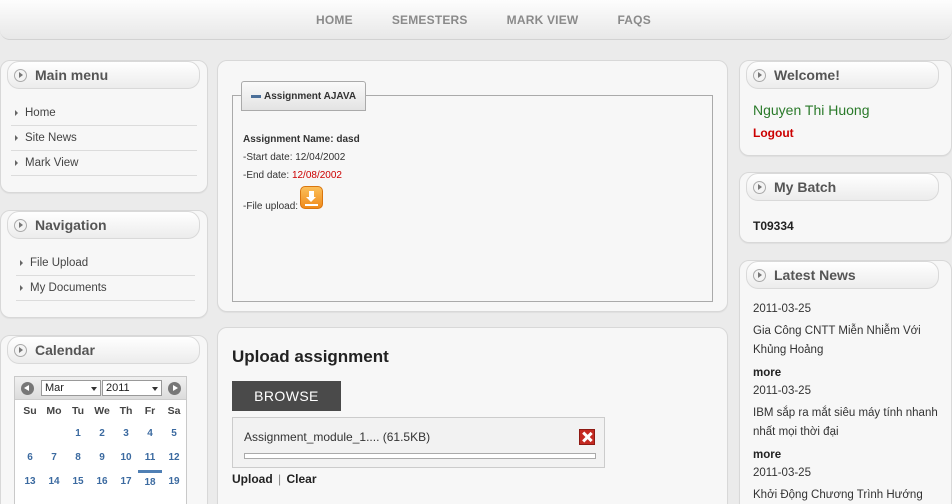 This screenshot has width=952, height=504. Describe the element at coordinates (54, 482) in the screenshot. I see `calendar-day: 14` at that location.